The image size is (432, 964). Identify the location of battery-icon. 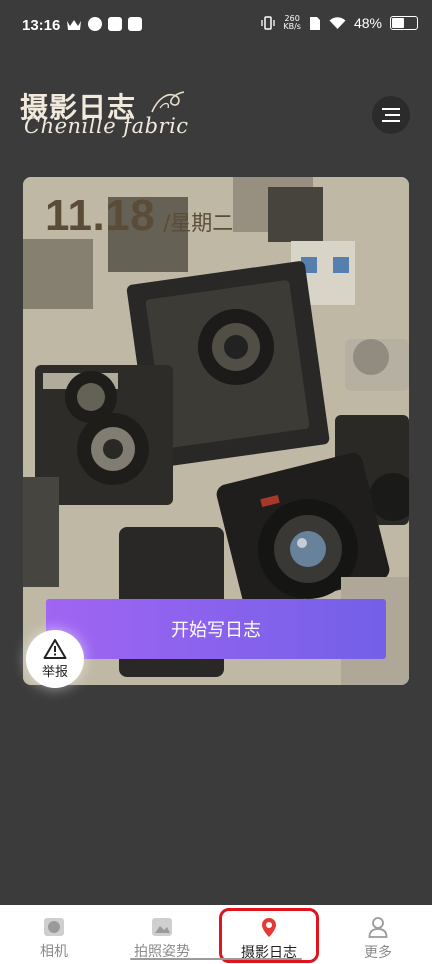
(404, 23).